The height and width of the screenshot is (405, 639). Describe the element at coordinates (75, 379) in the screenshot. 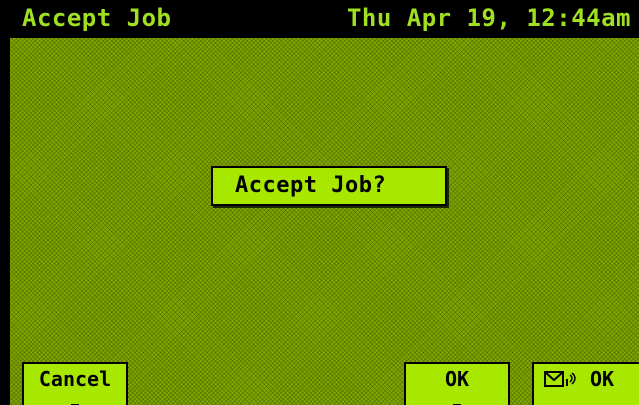

I see `cancel-label: Cancel` at that location.